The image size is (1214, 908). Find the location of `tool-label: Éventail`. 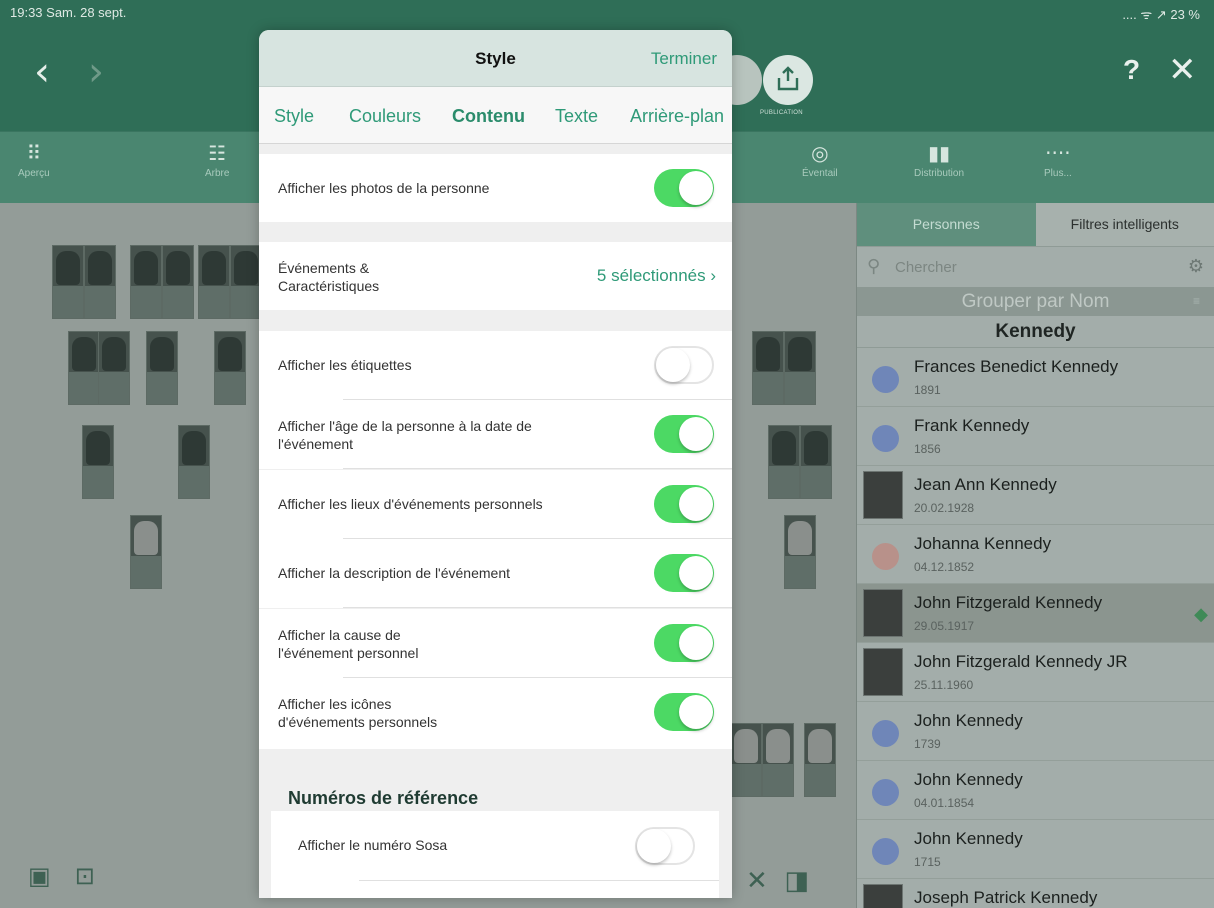

tool-label: Éventail is located at coordinates (820, 173).